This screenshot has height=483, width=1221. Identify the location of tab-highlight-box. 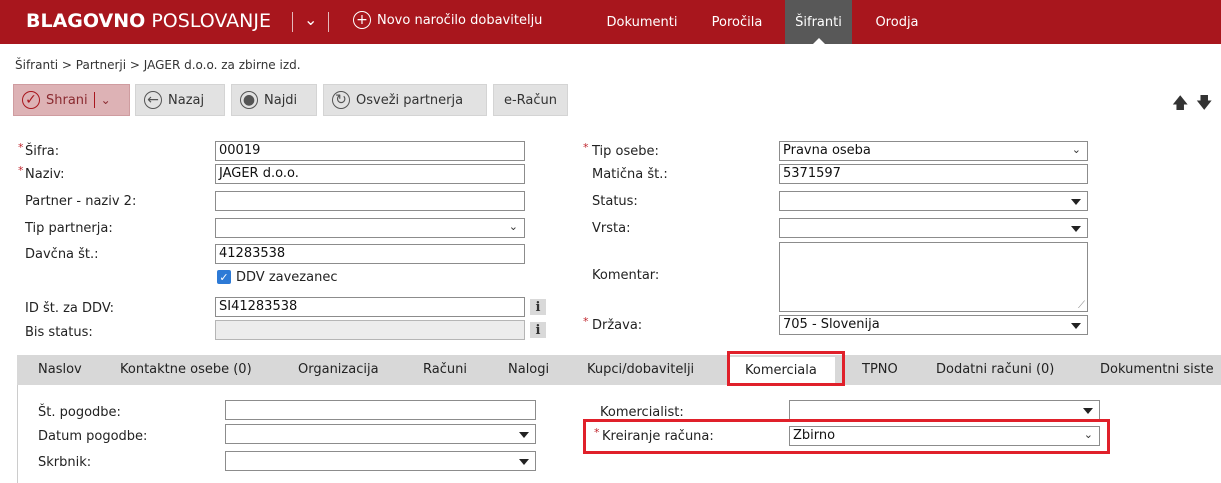
(786, 368).